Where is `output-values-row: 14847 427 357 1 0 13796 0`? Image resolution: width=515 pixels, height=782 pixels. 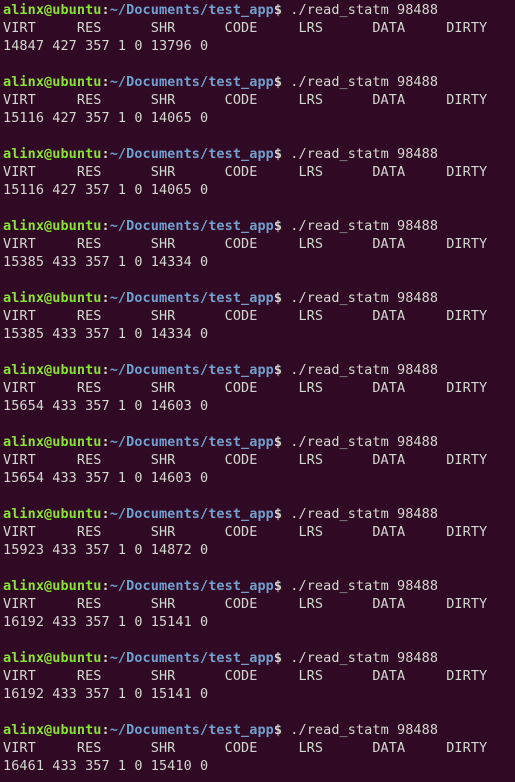 output-values-row: 14847 427 357 1 0 13796 0 is located at coordinates (106, 46).